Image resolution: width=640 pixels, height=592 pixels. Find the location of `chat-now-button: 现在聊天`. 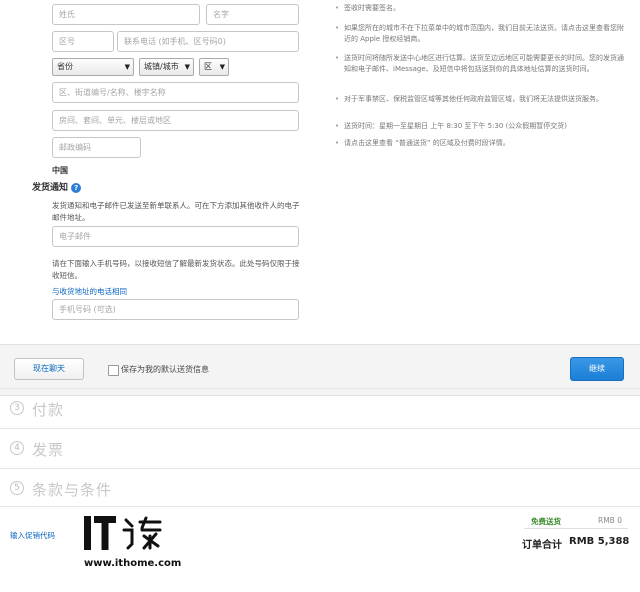

chat-now-button: 现在聊天 is located at coordinates (49, 369).